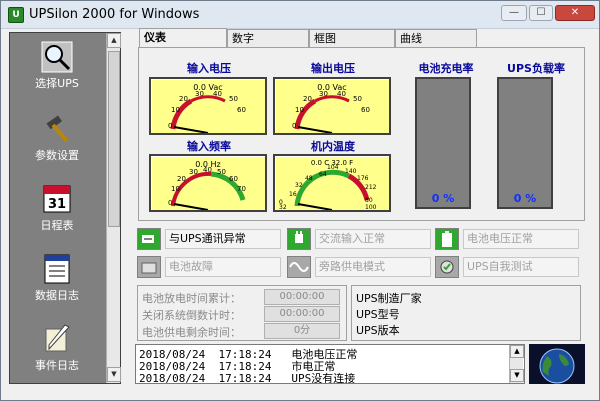 The height and width of the screenshot is (401, 600). I want to click on log-scroll-up-arrow-icon: ▲, so click(517, 351).